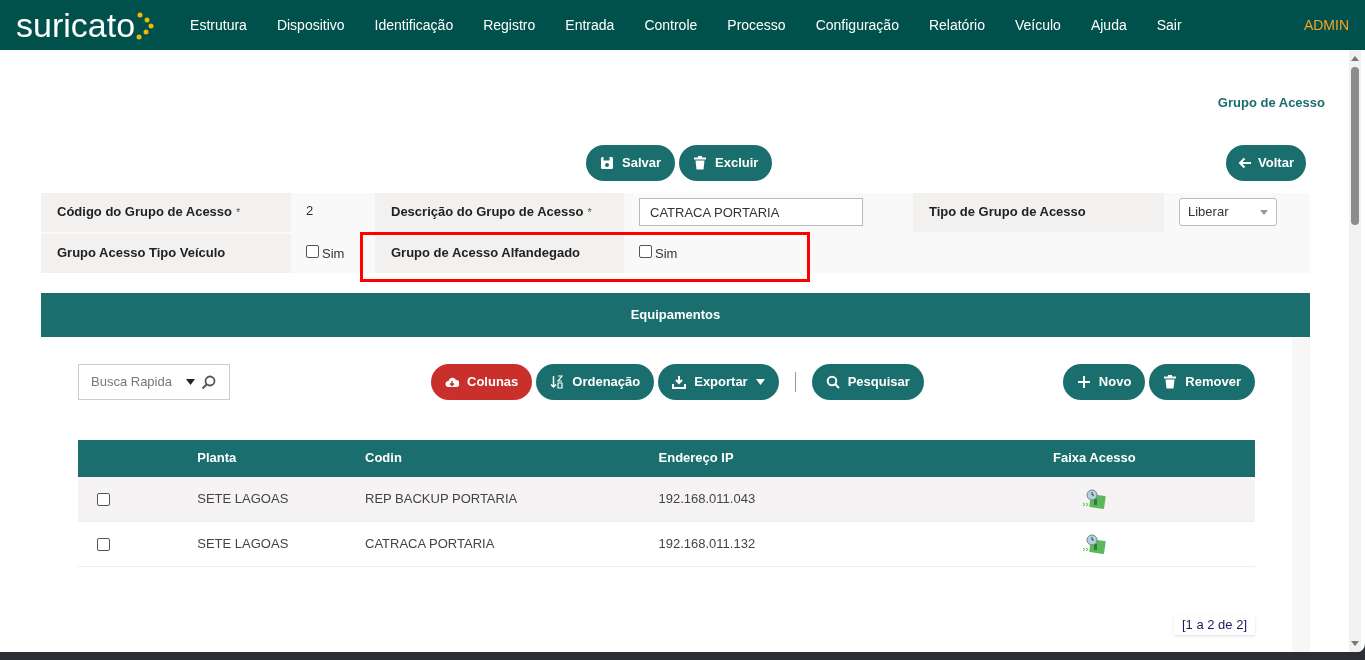 The width and height of the screenshot is (1365, 660). What do you see at coordinates (512, 499) in the screenshot?
I see `table-cell: REP BACKUP PORTARIA` at bounding box center [512, 499].